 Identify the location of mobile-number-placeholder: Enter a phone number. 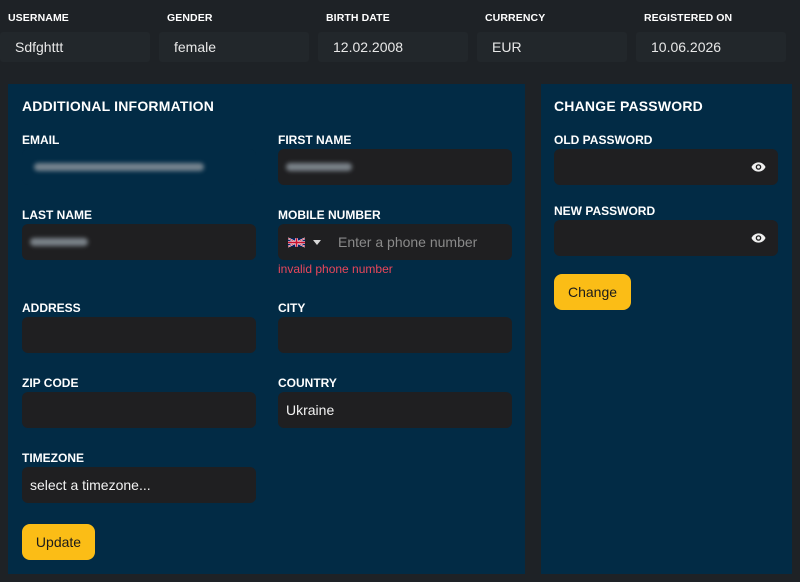
(408, 242).